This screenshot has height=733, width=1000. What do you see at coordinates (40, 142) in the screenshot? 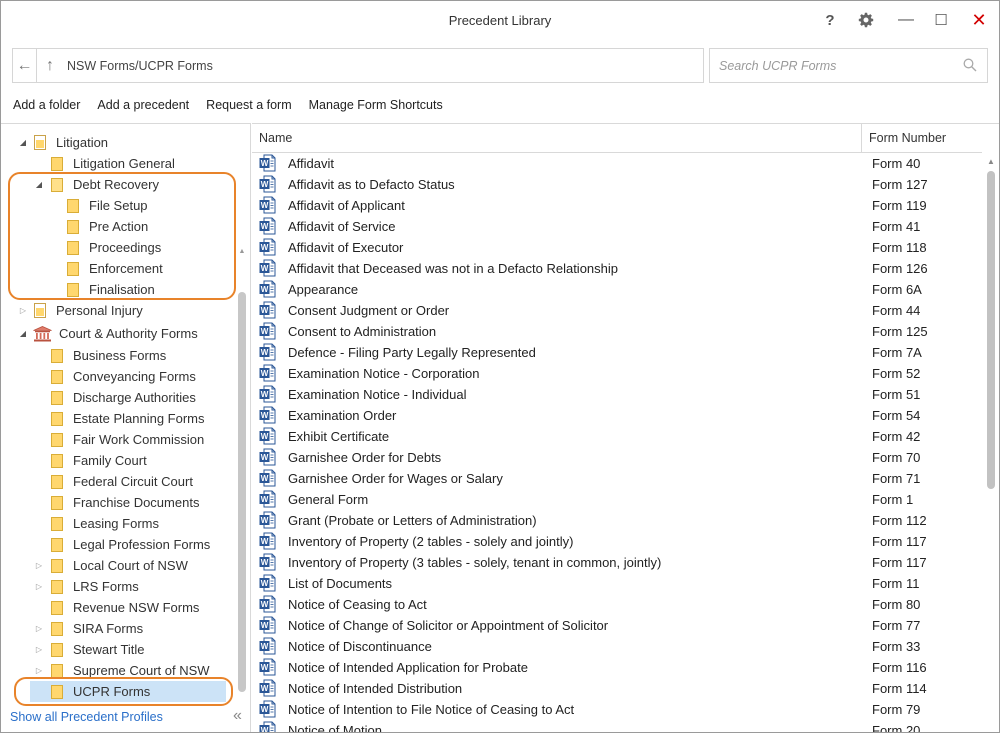
I see `document-folder-icon` at bounding box center [40, 142].